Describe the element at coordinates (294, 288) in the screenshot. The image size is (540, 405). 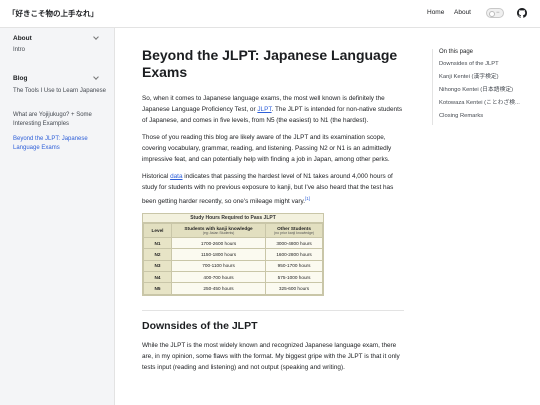
I see `table-cell: 325-600 hours` at that location.